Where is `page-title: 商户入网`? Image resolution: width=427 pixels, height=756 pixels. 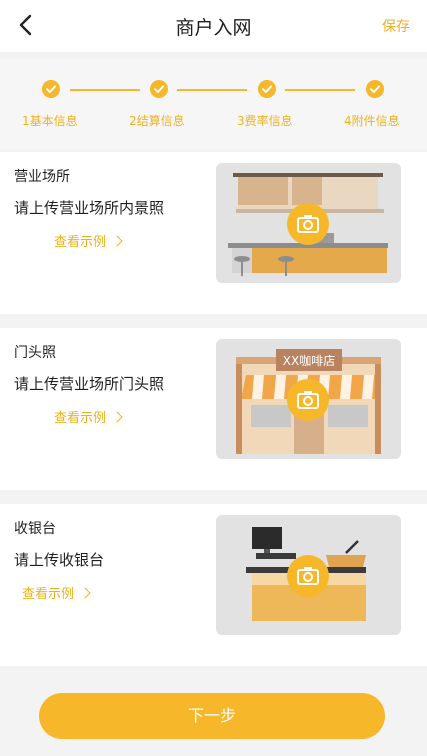
page-title: 商户入网 is located at coordinates (213, 28).